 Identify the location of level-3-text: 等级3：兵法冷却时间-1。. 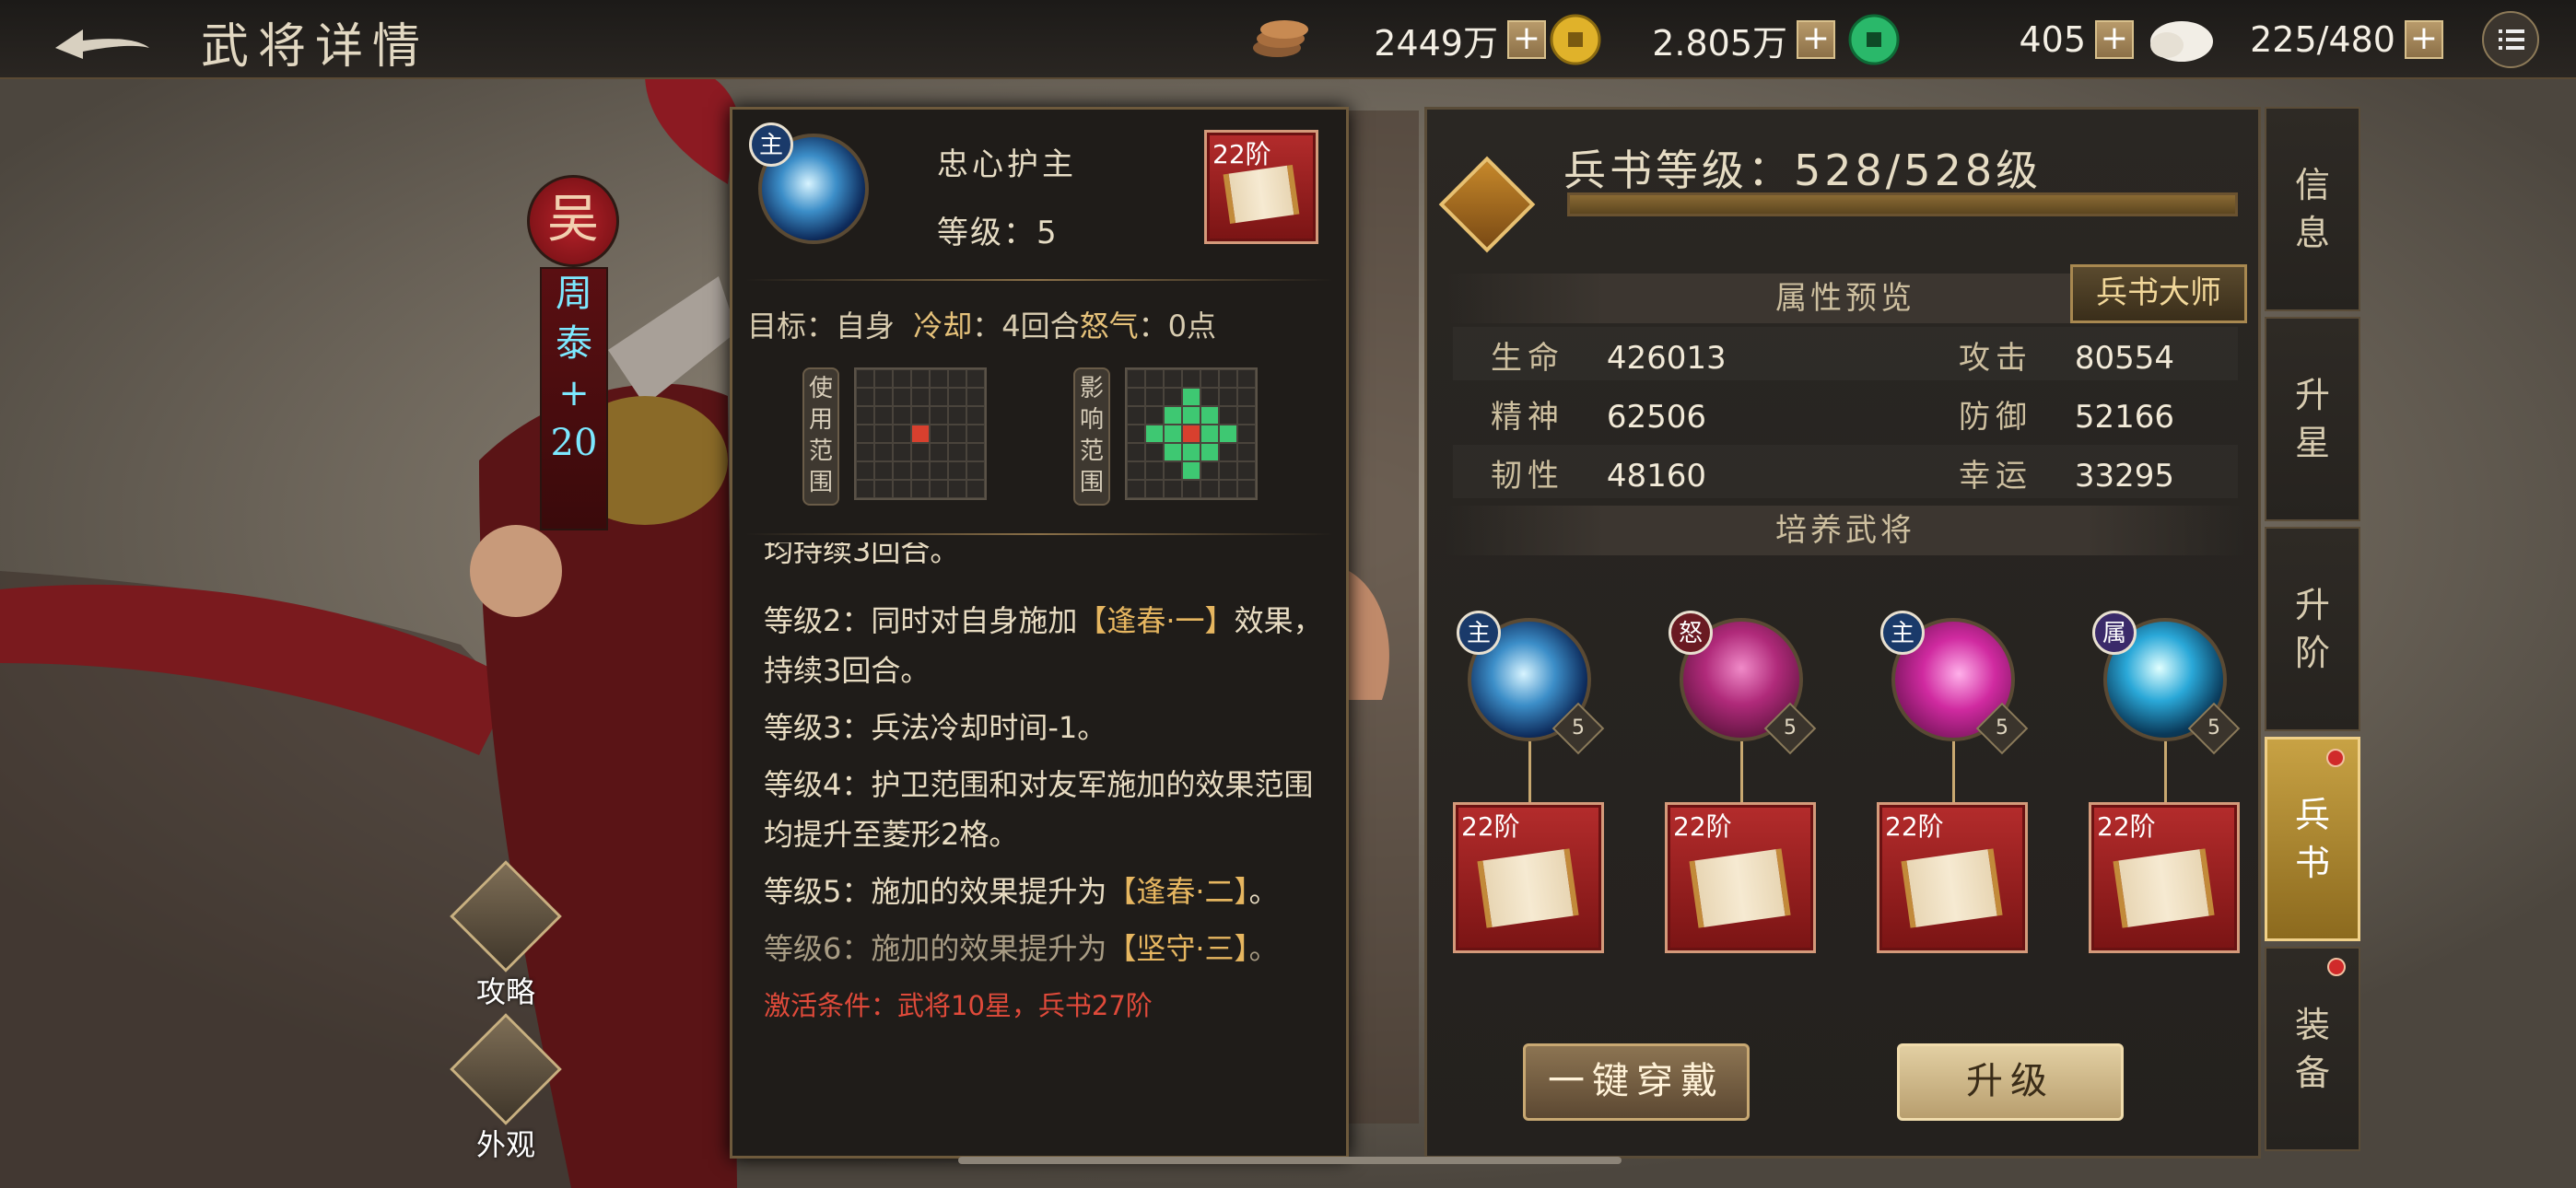
(935, 727).